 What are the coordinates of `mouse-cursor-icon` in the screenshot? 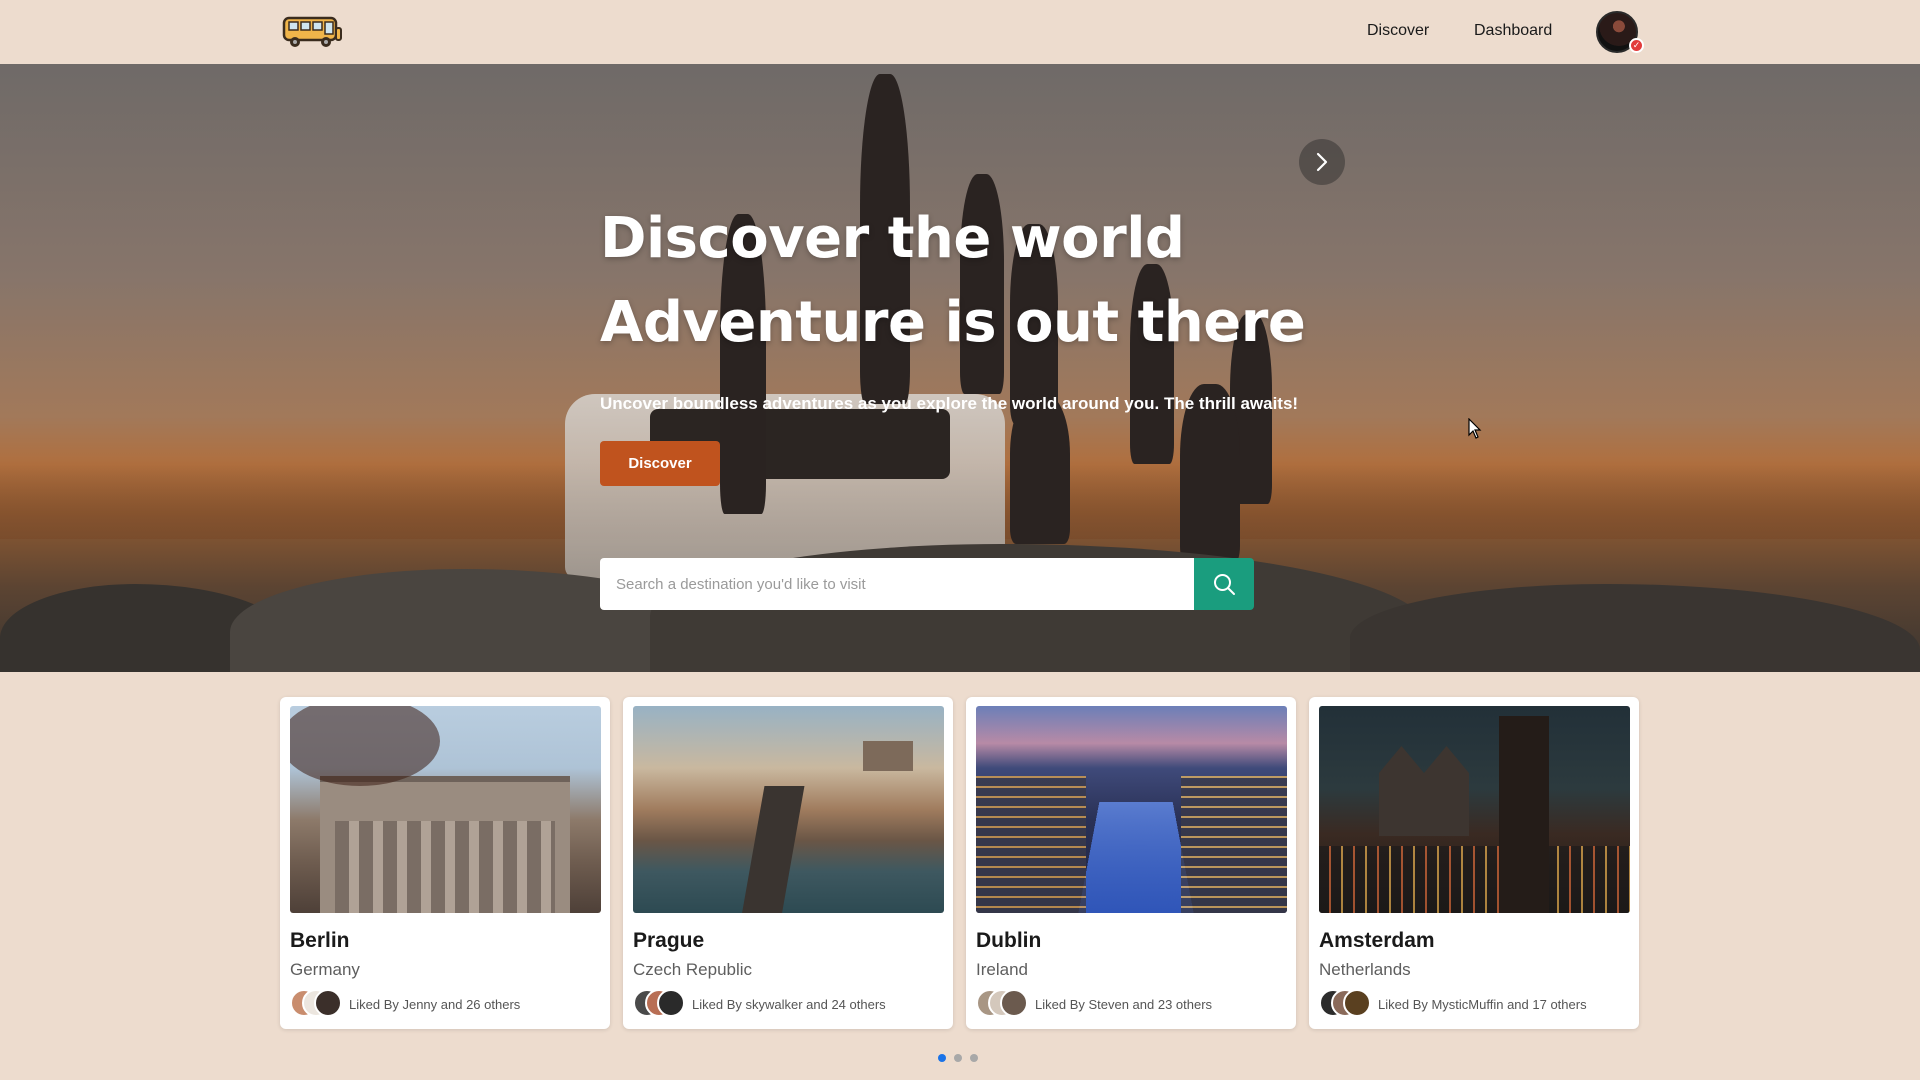 It's located at (1475, 428).